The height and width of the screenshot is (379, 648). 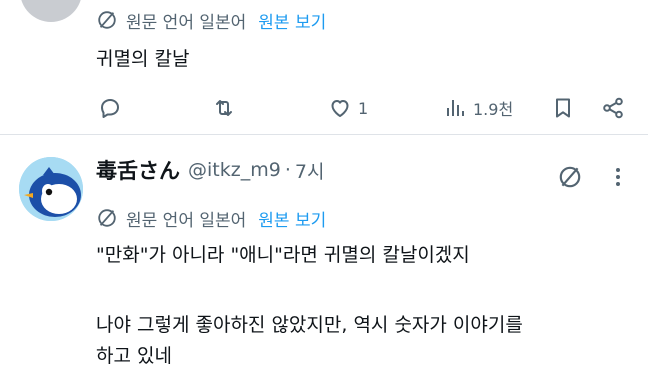 I want to click on share-icon, so click(x=613, y=108).